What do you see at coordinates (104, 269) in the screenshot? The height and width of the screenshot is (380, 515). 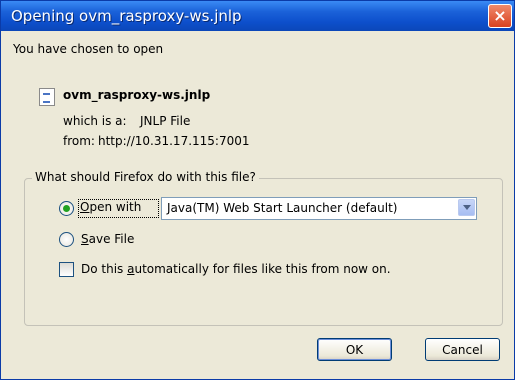 I see `auto-action-text-before: Do this` at bounding box center [104, 269].